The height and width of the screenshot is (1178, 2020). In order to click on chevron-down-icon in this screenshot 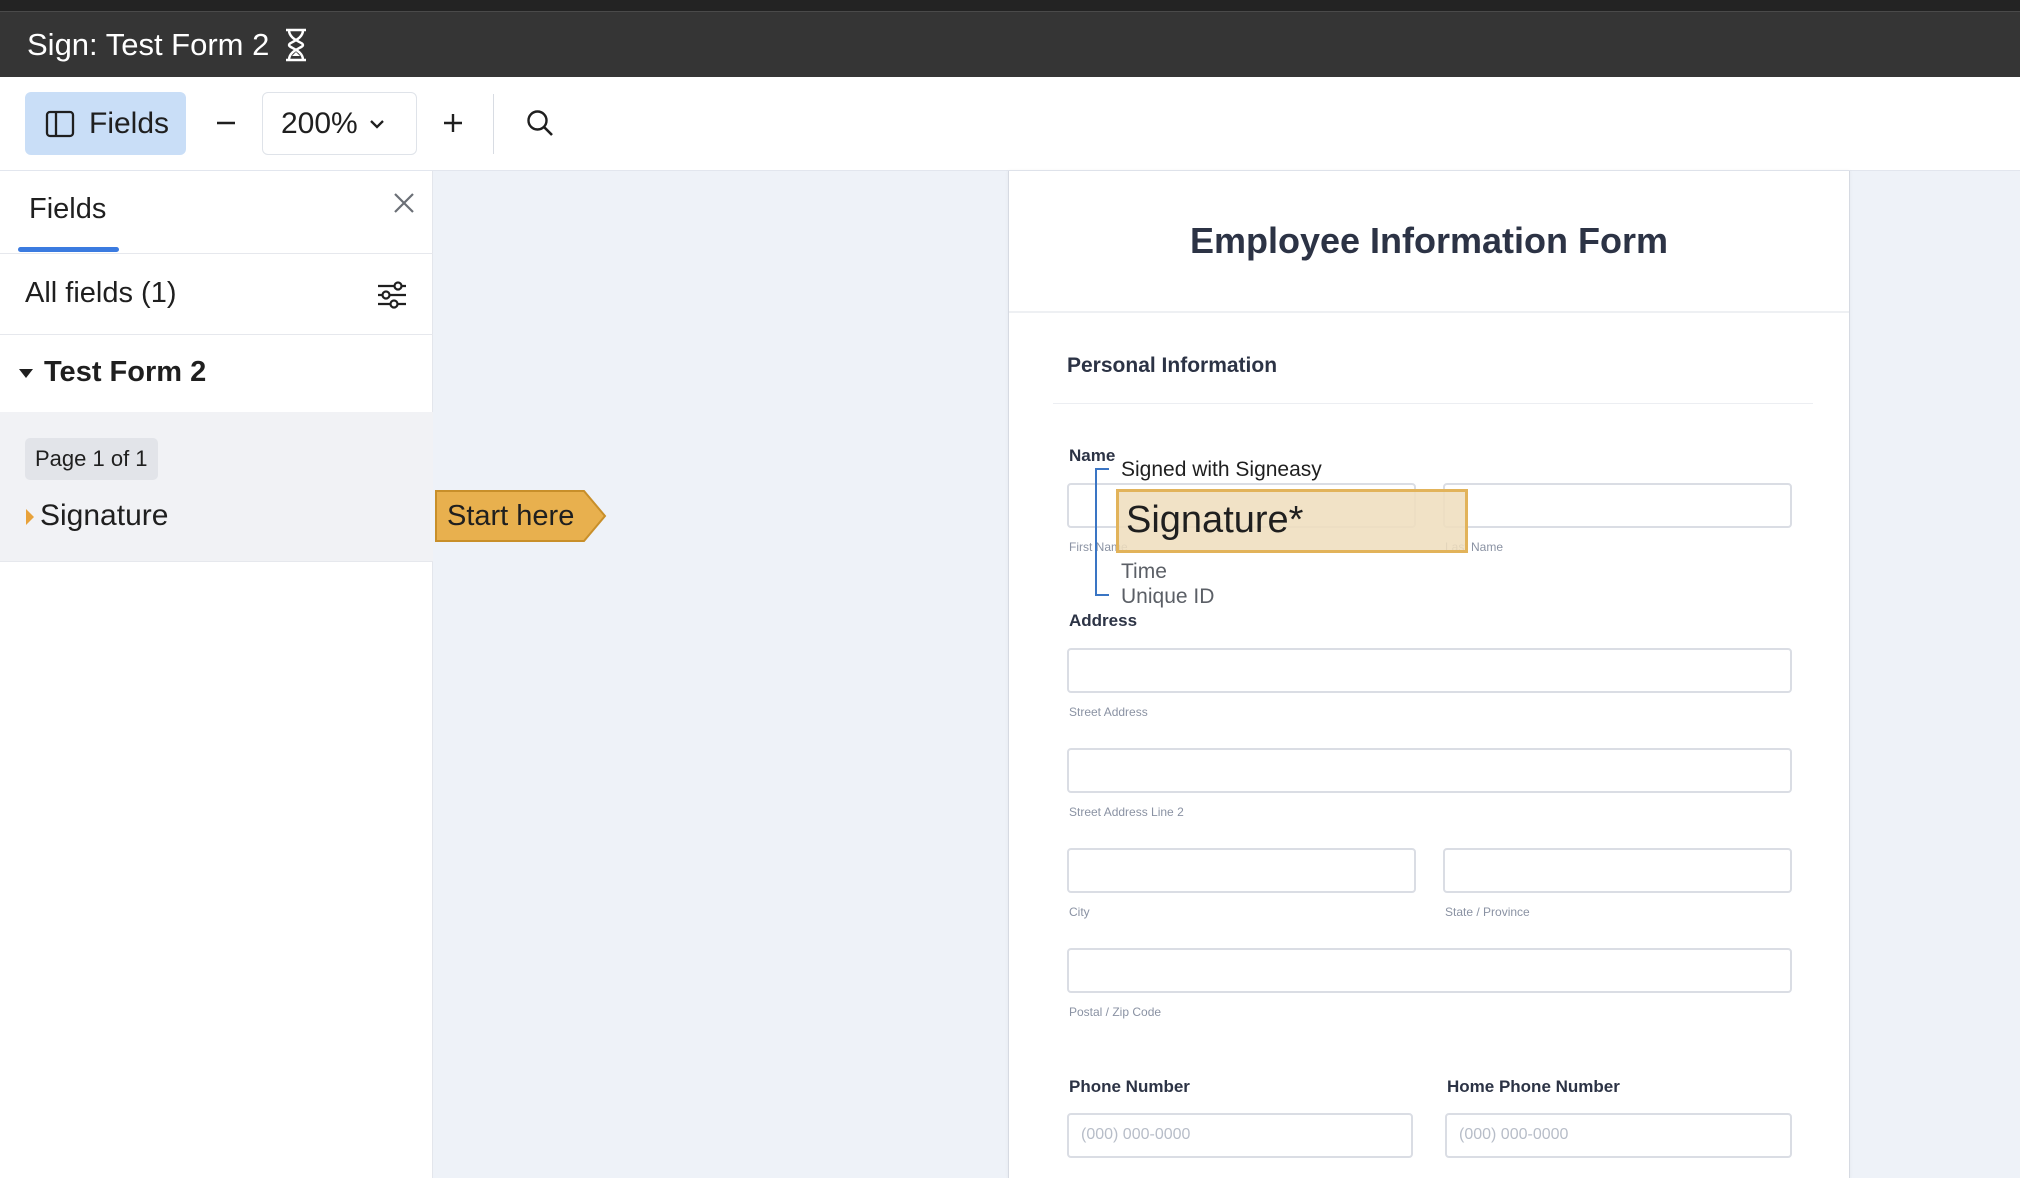, I will do `click(376, 124)`.